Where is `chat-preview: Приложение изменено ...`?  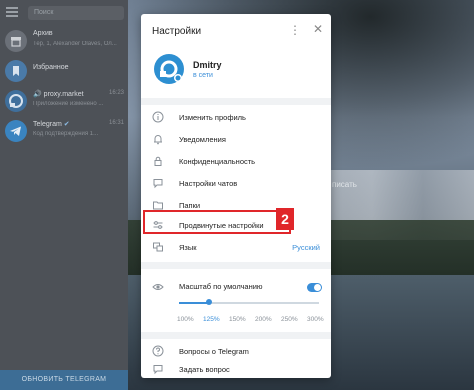
chat-preview: Приложение изменено ... is located at coordinates (68, 104).